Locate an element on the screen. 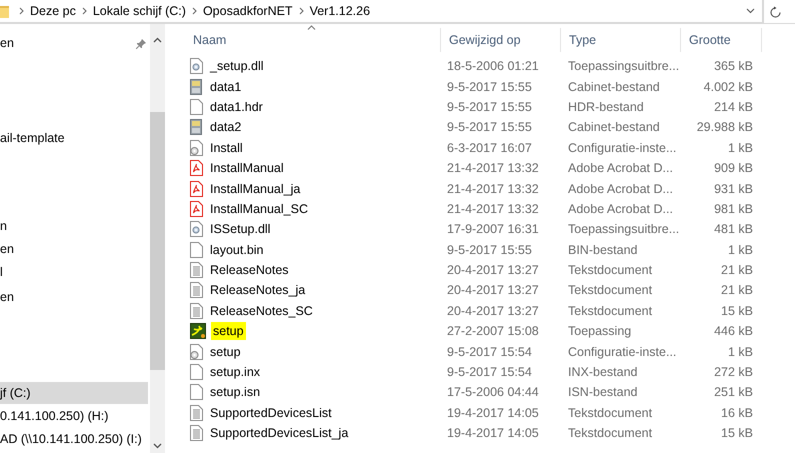 The height and width of the screenshot is (453, 795). scrollbar-thumb is located at coordinates (157, 241).